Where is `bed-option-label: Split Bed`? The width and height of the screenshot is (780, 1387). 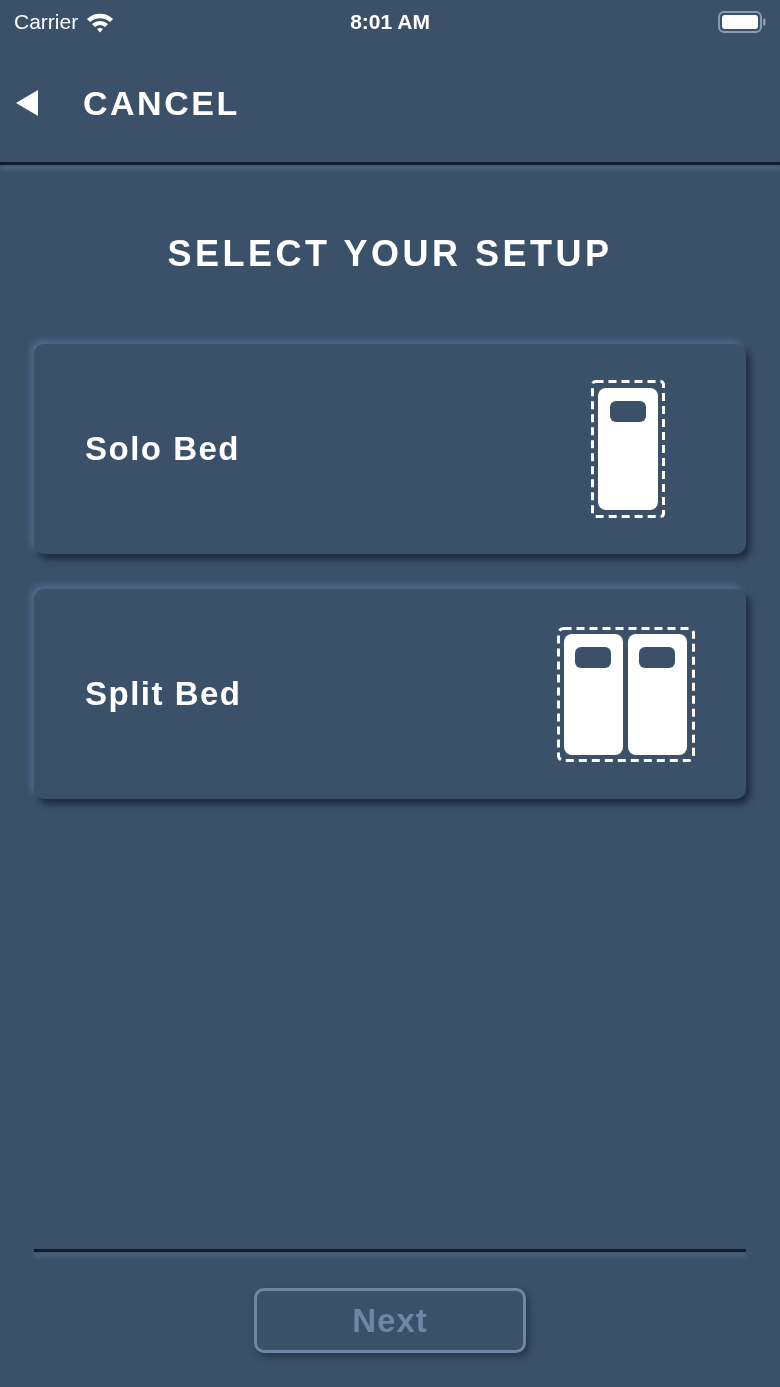 bed-option-label: Split Bed is located at coordinates (163, 694).